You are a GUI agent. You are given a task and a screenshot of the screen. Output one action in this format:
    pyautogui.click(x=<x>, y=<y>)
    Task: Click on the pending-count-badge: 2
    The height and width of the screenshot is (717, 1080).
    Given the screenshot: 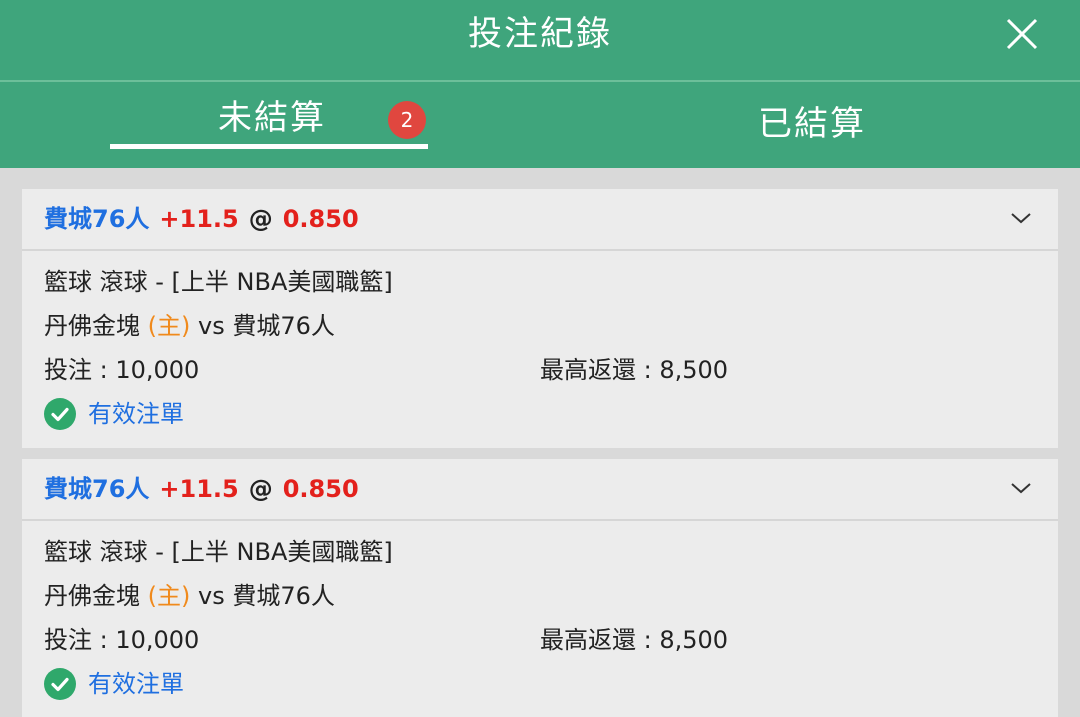 What is the action you would take?
    pyautogui.click(x=407, y=120)
    